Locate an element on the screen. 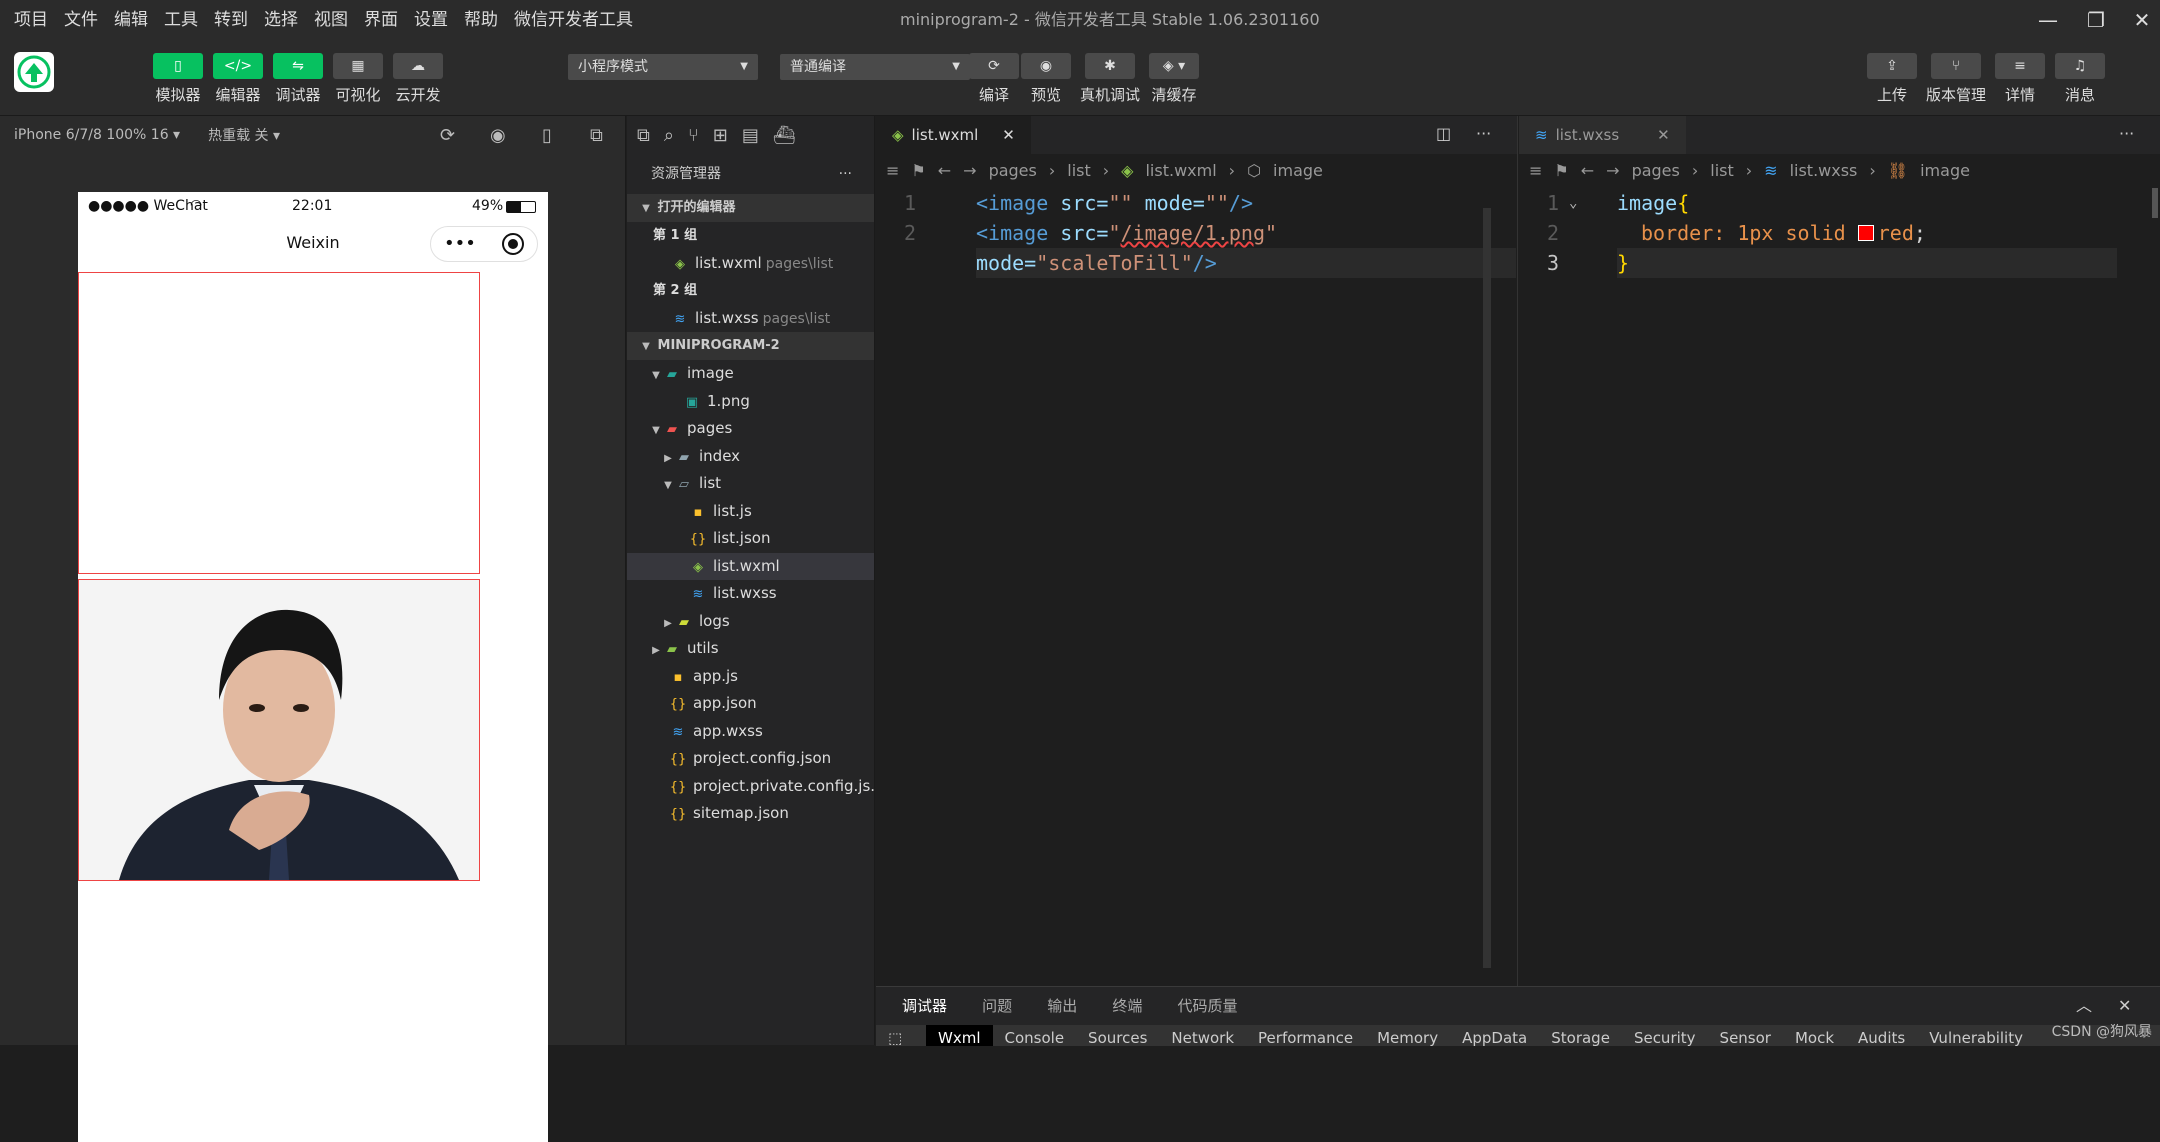 This screenshot has height=1142, width=2160. upload-button: ⇪ 上传 is located at coordinates (1892, 81).